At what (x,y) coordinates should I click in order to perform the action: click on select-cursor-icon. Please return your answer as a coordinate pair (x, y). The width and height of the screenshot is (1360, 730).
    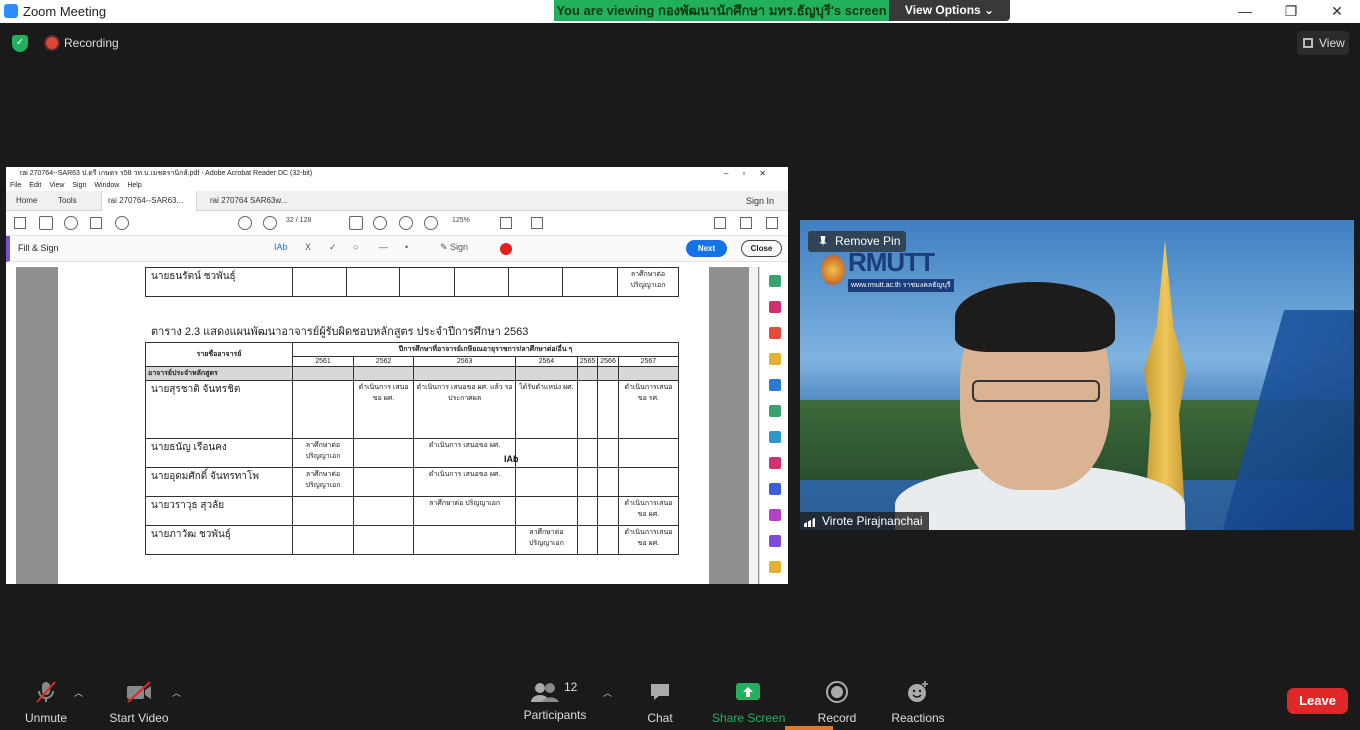
    Looking at the image, I should click on (356, 223).